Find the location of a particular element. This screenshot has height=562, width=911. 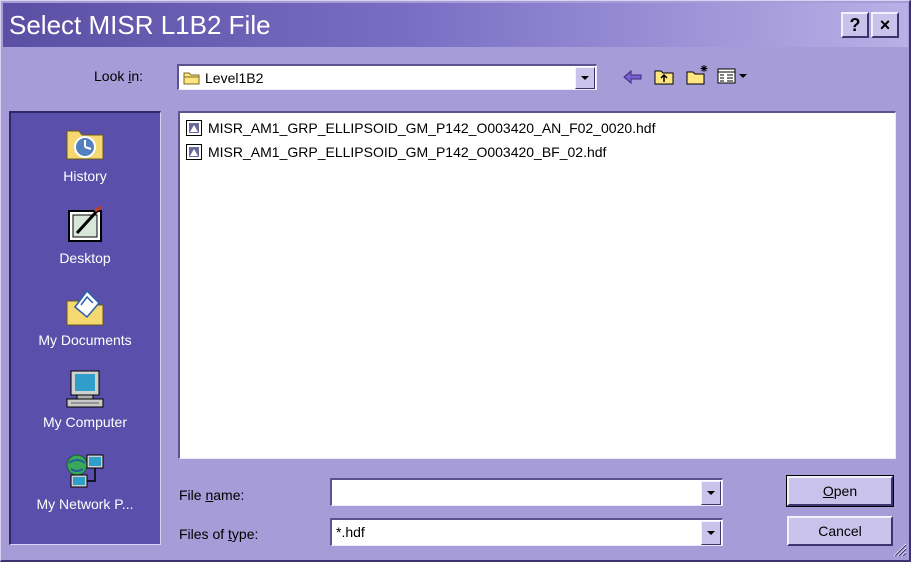

my-documents-icon is located at coordinates (85, 307).